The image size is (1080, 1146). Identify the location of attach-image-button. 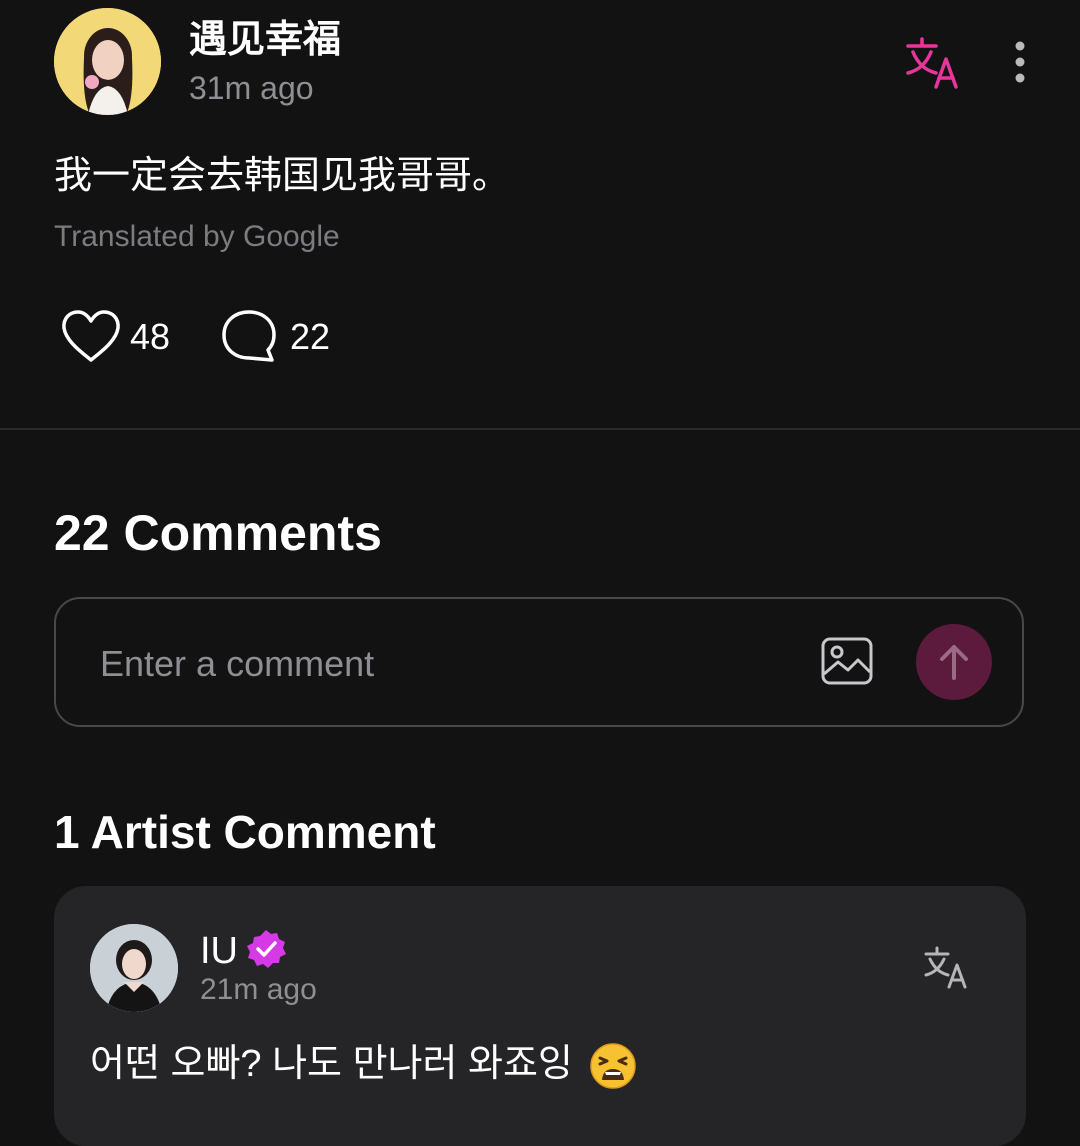
(847, 661).